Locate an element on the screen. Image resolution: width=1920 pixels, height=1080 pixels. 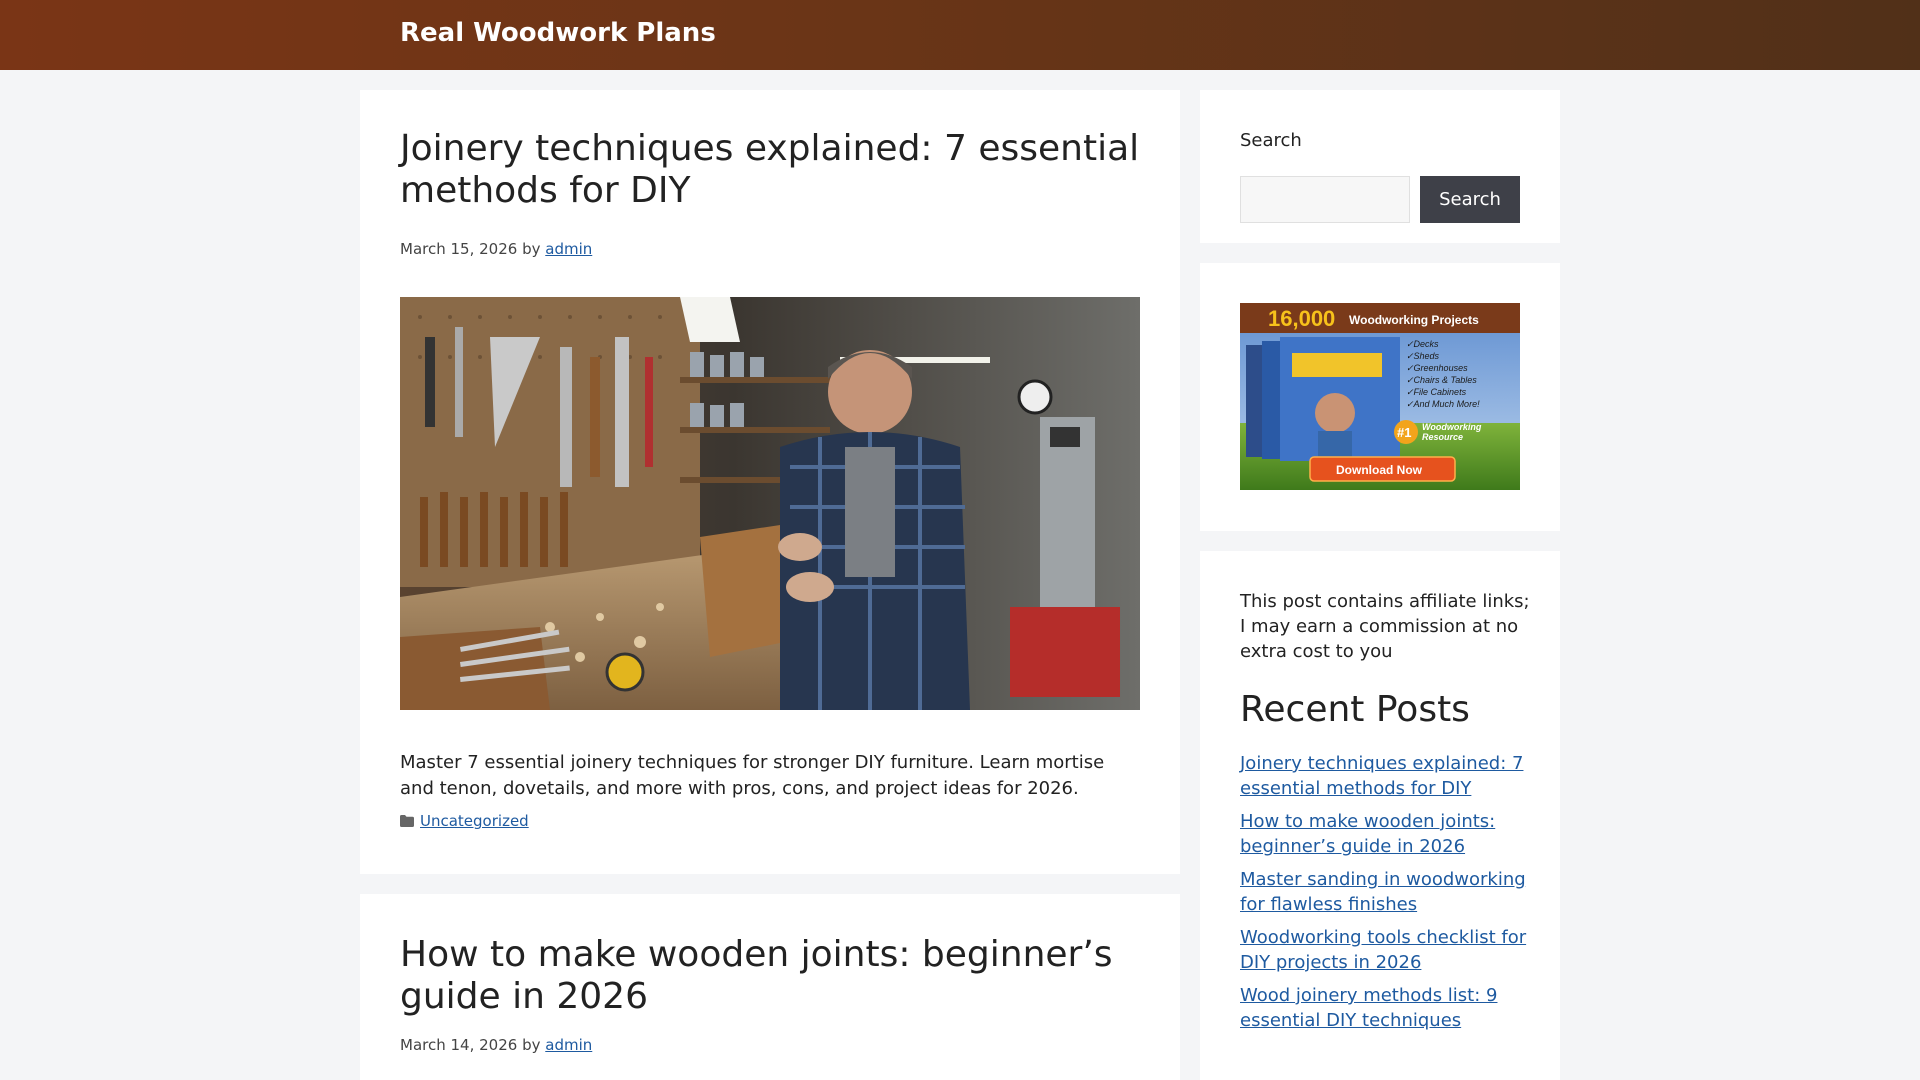
site-title-link: Real Woodwork Plans is located at coordinates (558, 33).